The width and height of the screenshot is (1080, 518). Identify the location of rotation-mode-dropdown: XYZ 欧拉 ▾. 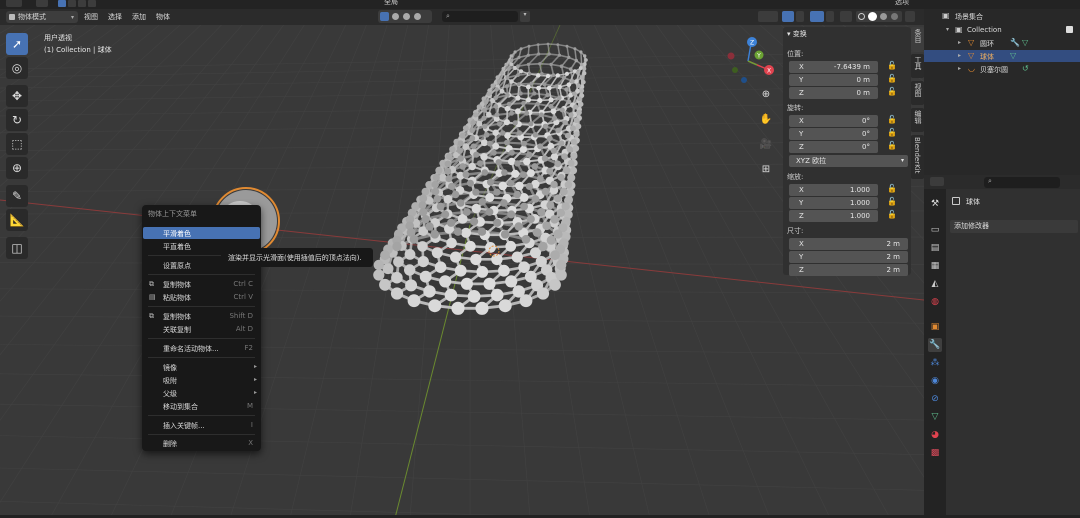
(848, 161).